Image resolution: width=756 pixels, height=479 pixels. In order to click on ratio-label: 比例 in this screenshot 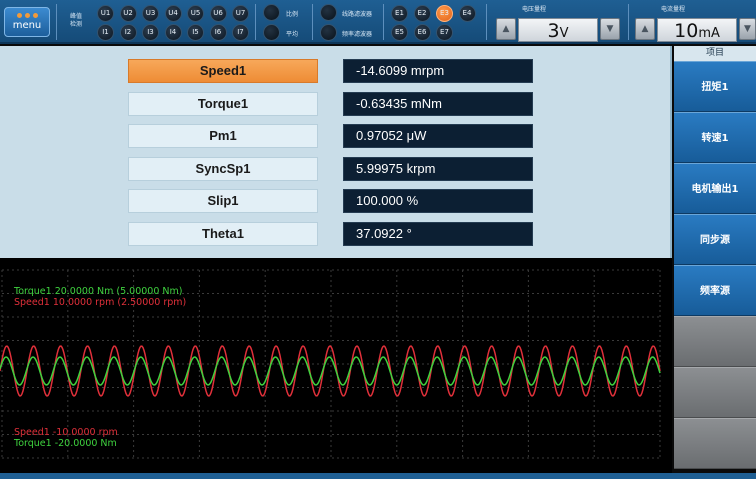, I will do `click(292, 14)`.